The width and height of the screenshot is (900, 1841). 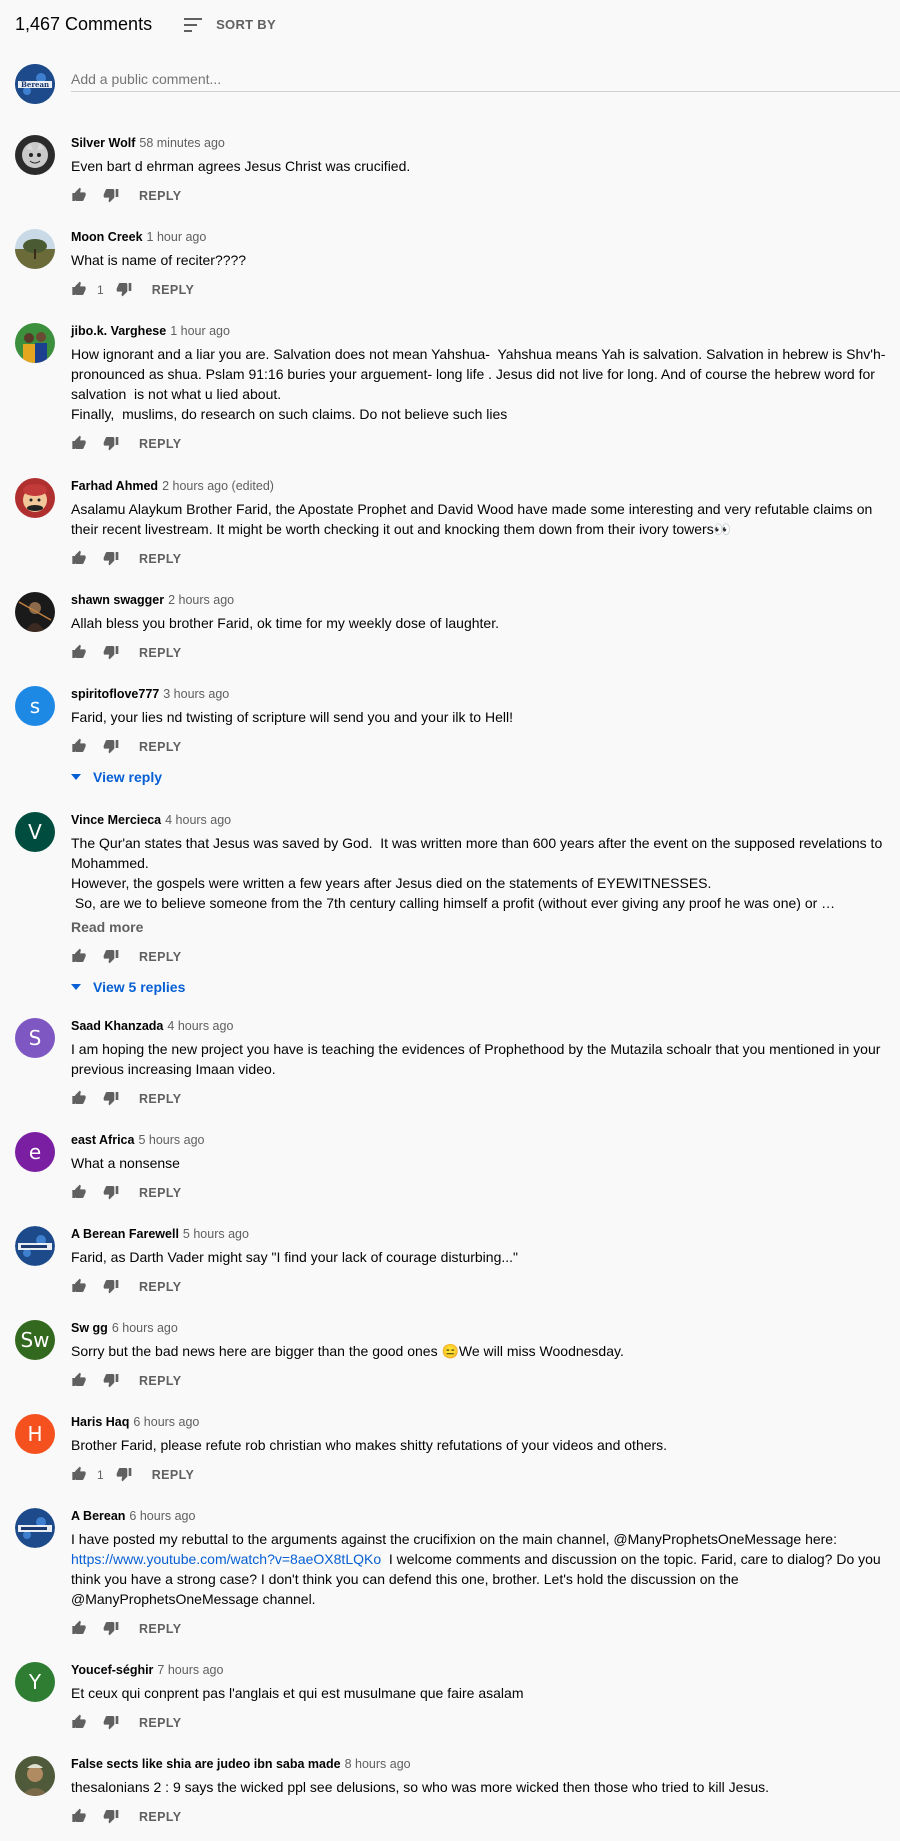 I want to click on author-name: Haris Haq, so click(x=100, y=1422).